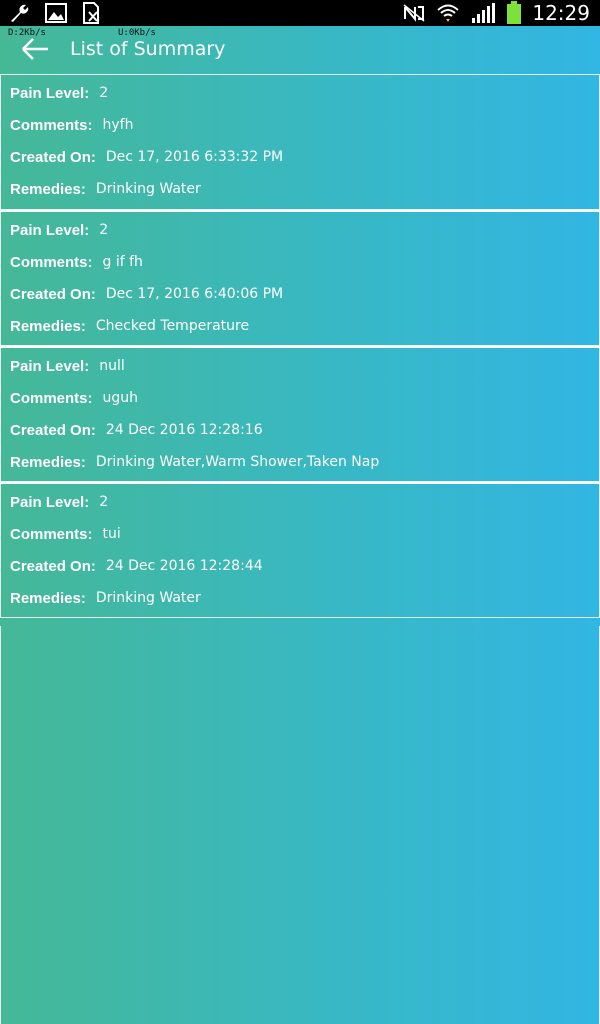 The width and height of the screenshot is (600, 1024). I want to click on notification-icons, so click(55, 13).